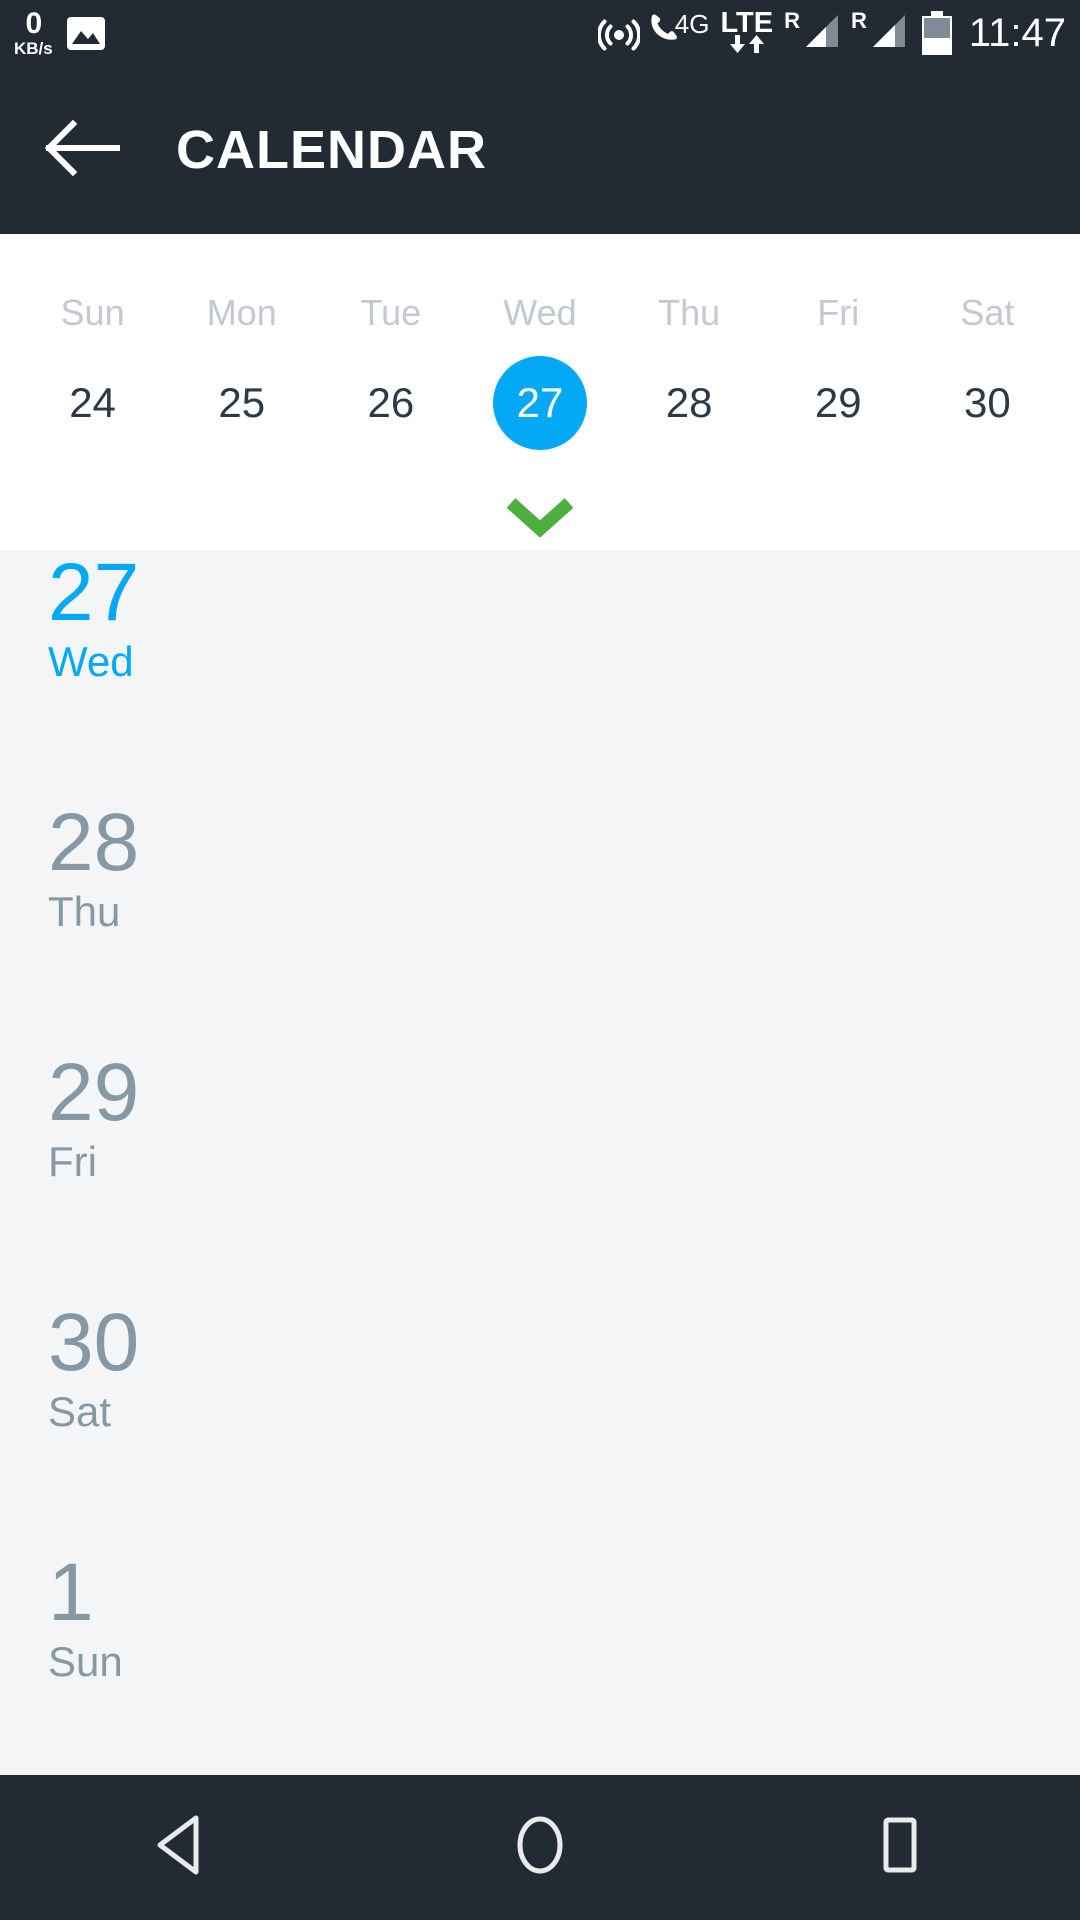  I want to click on agenda-row: 29 Fri, so click(540, 1175).